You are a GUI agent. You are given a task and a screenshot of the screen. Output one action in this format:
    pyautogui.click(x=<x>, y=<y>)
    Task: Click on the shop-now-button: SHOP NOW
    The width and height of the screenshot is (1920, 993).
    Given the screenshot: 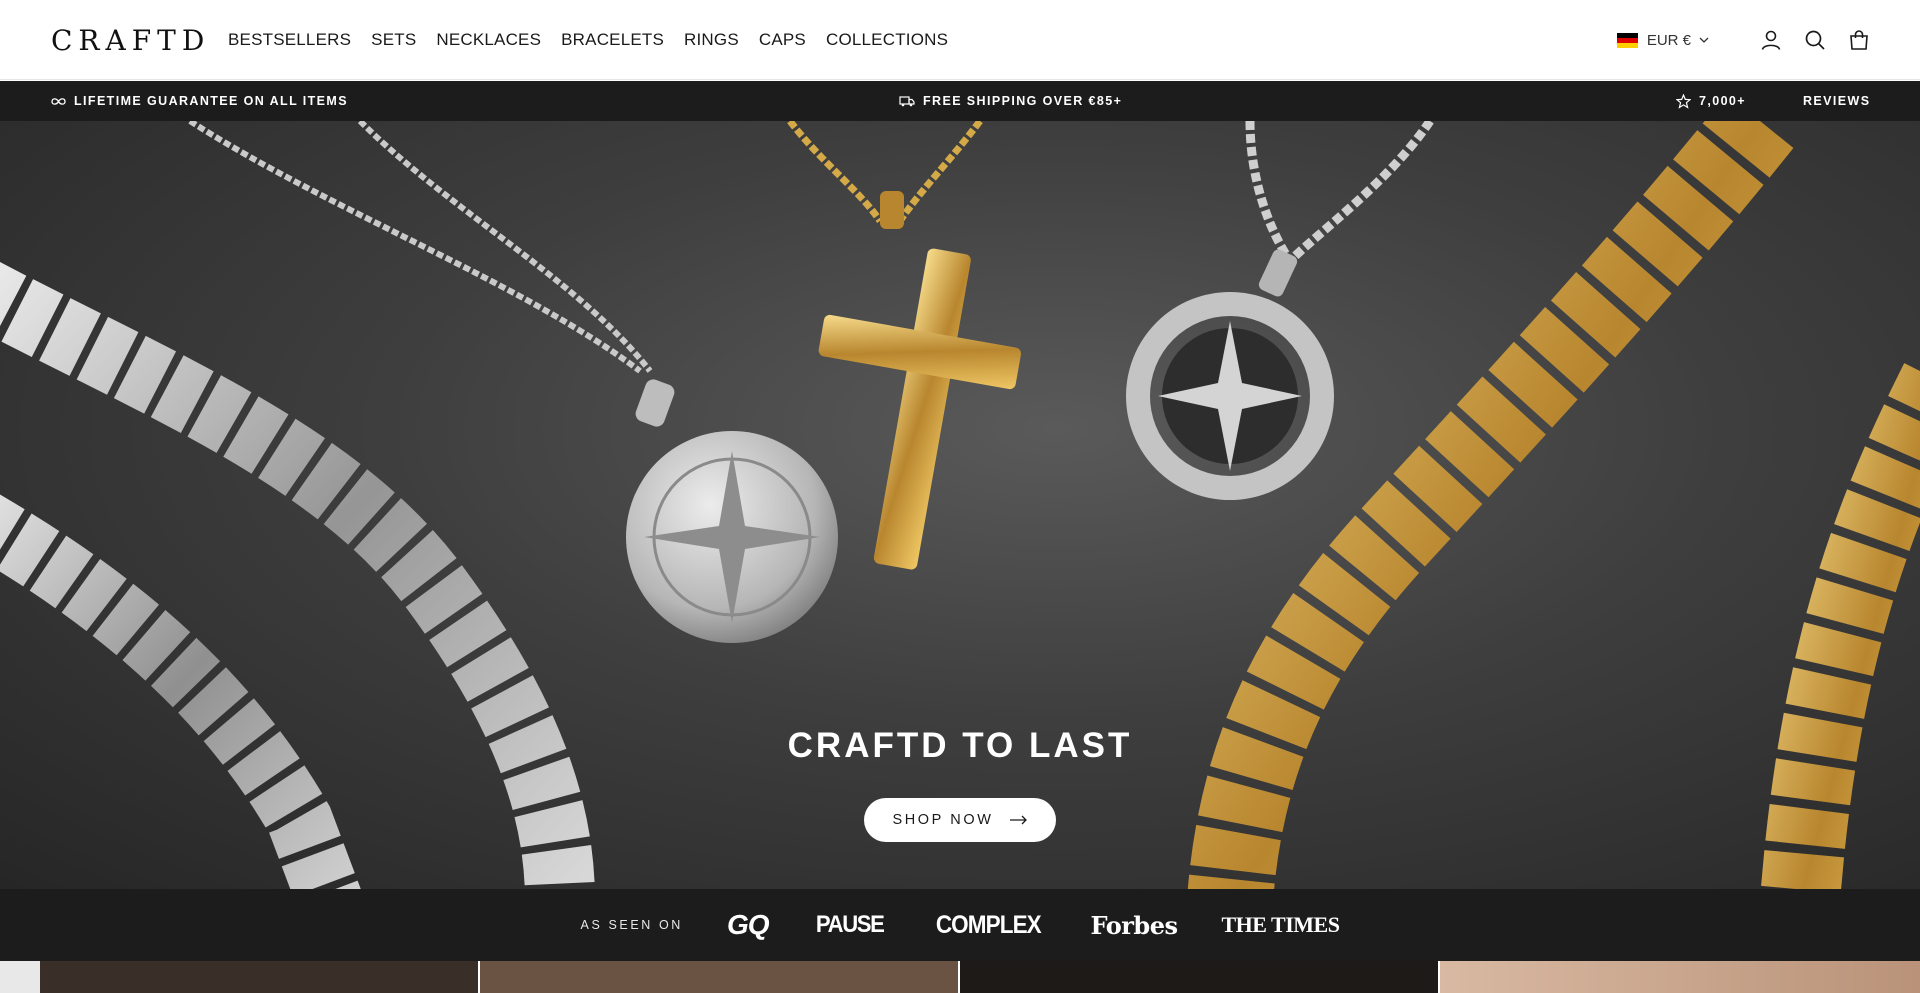 What is the action you would take?
    pyautogui.click(x=960, y=820)
    